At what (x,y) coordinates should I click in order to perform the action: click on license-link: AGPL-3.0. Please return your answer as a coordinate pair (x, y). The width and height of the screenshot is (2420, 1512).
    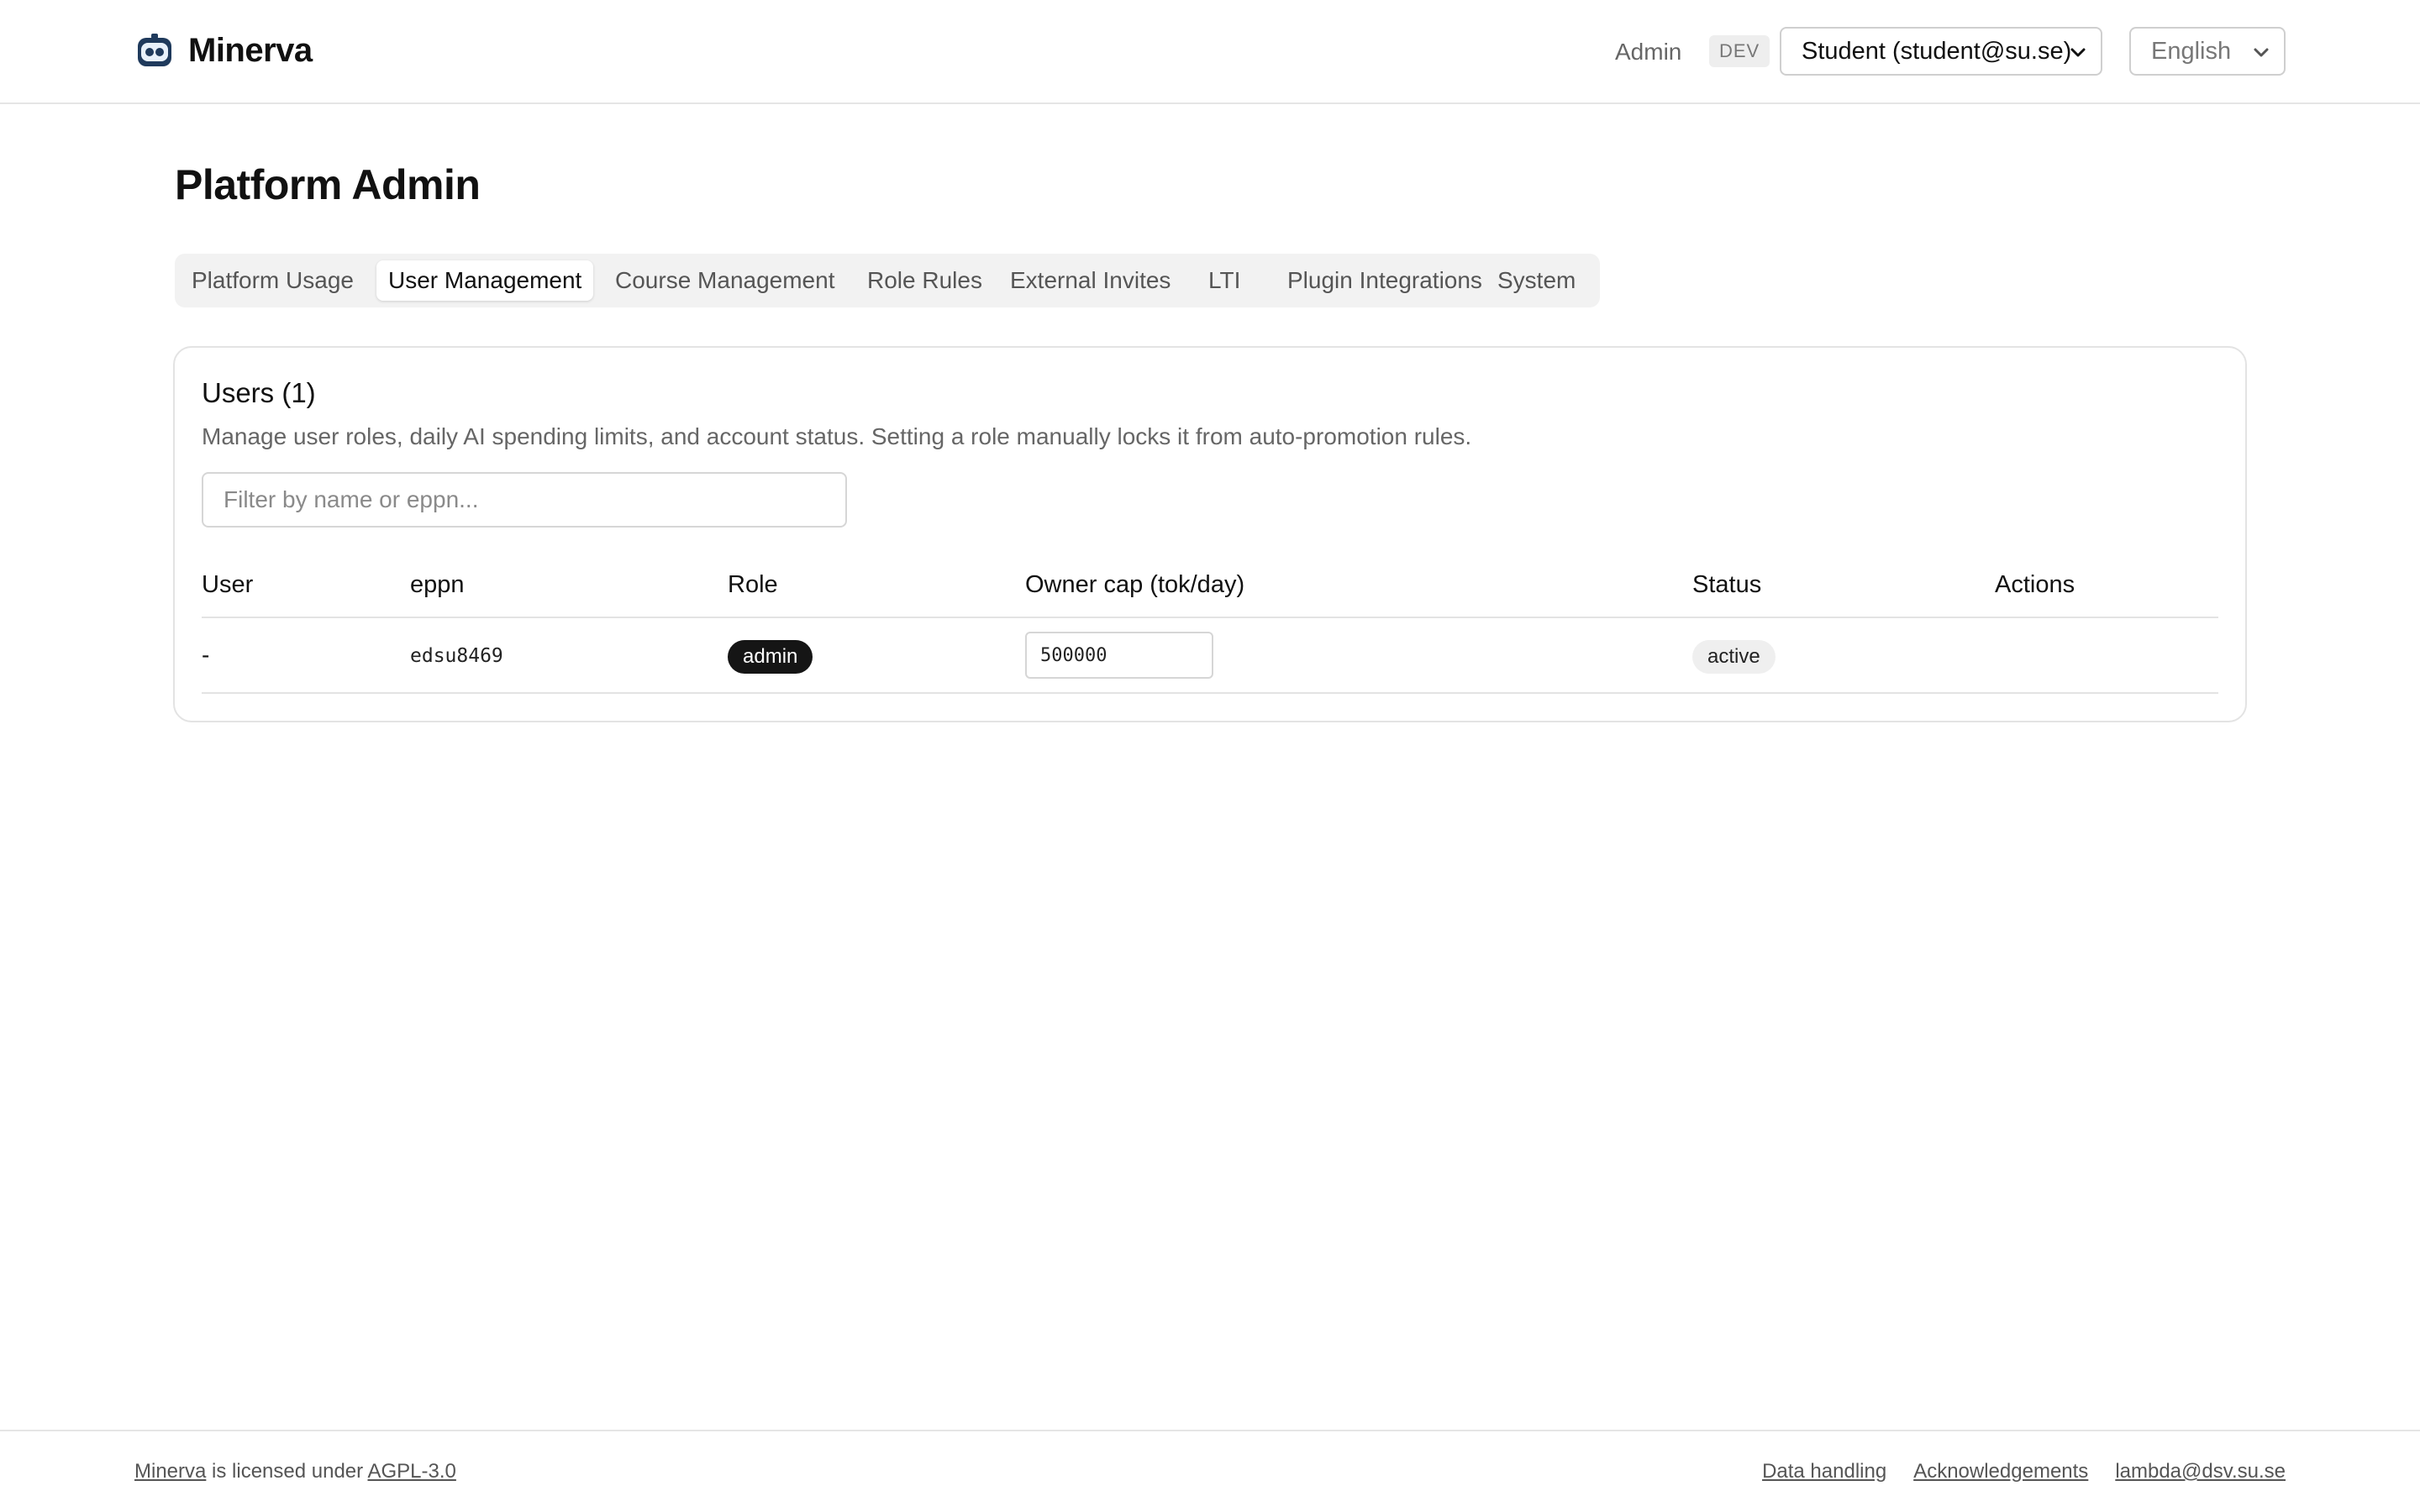
    Looking at the image, I should click on (411, 1471).